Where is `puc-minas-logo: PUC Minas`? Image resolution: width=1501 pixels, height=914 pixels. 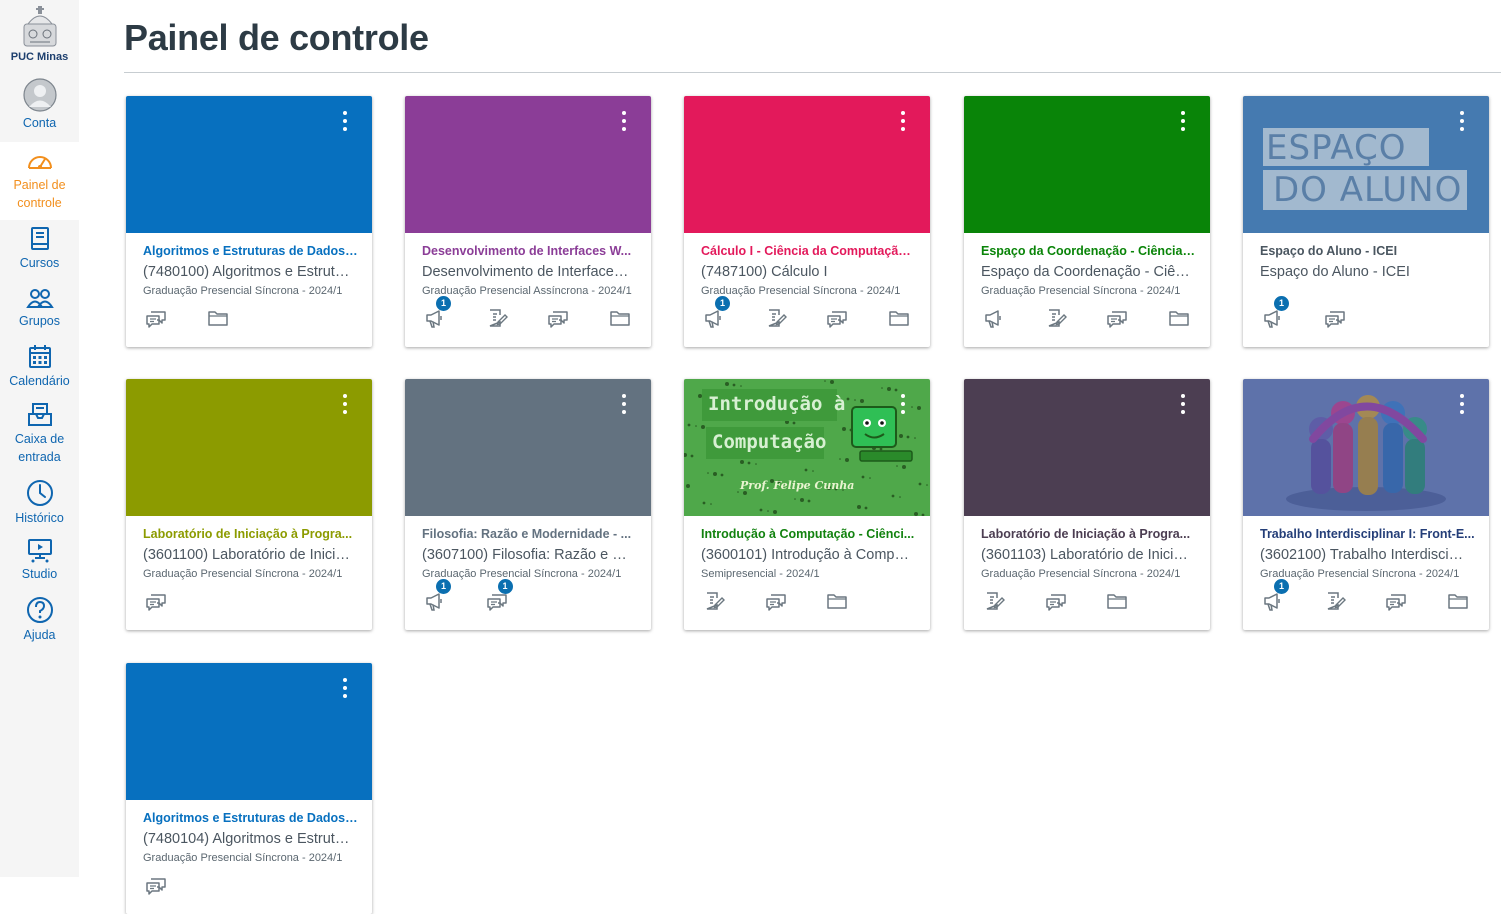
puc-minas-logo: PUC Minas is located at coordinates (39, 36).